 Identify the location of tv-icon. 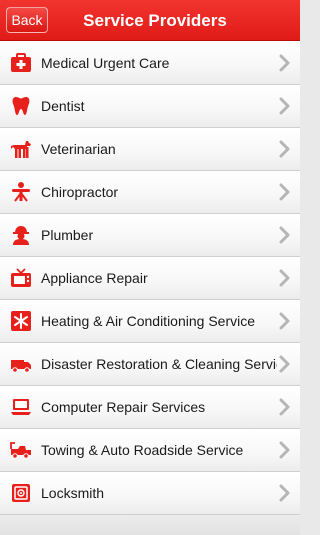
(21, 278).